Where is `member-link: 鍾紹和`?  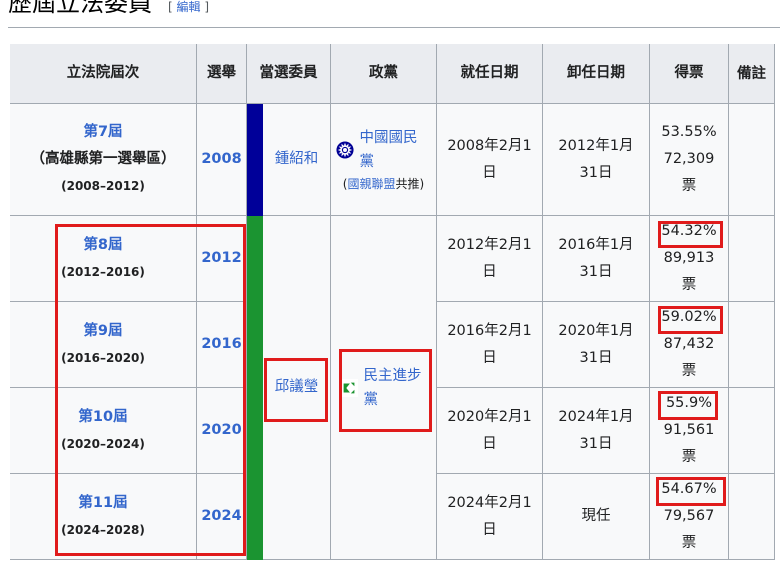 member-link: 鍾紹和 is located at coordinates (297, 159).